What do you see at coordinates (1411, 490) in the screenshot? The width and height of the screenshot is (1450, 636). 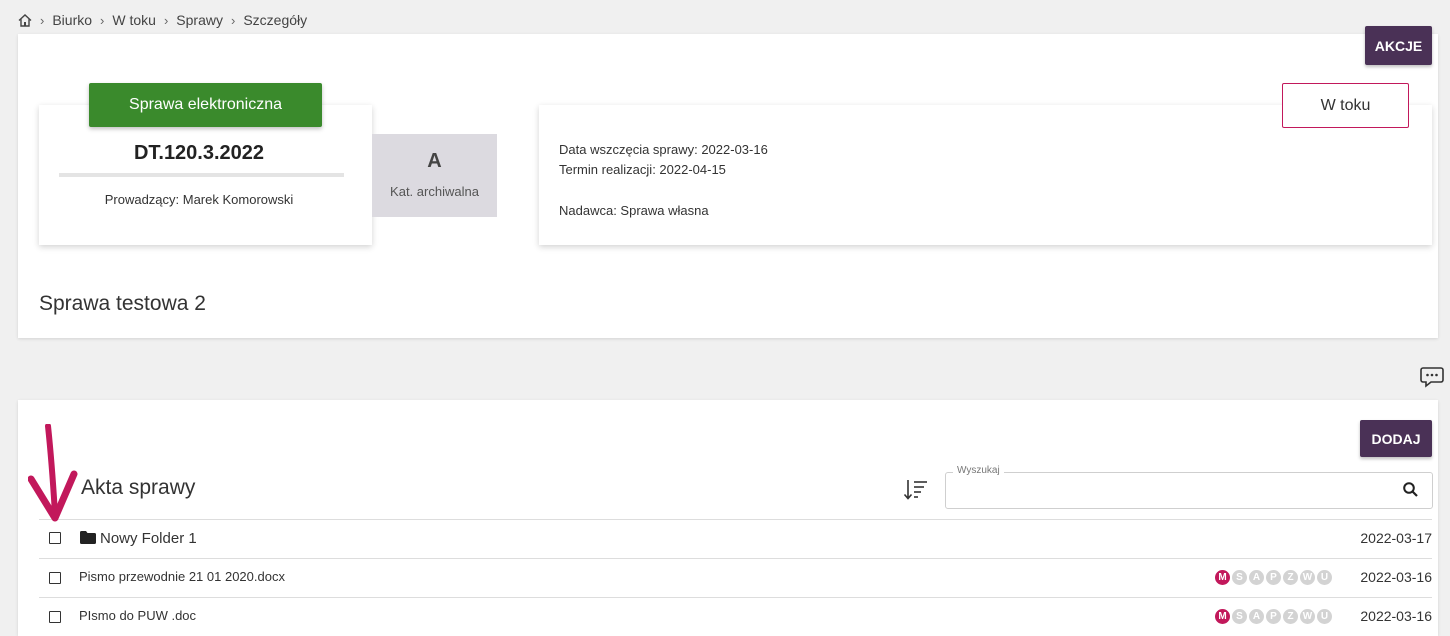 I see `search-icon` at bounding box center [1411, 490].